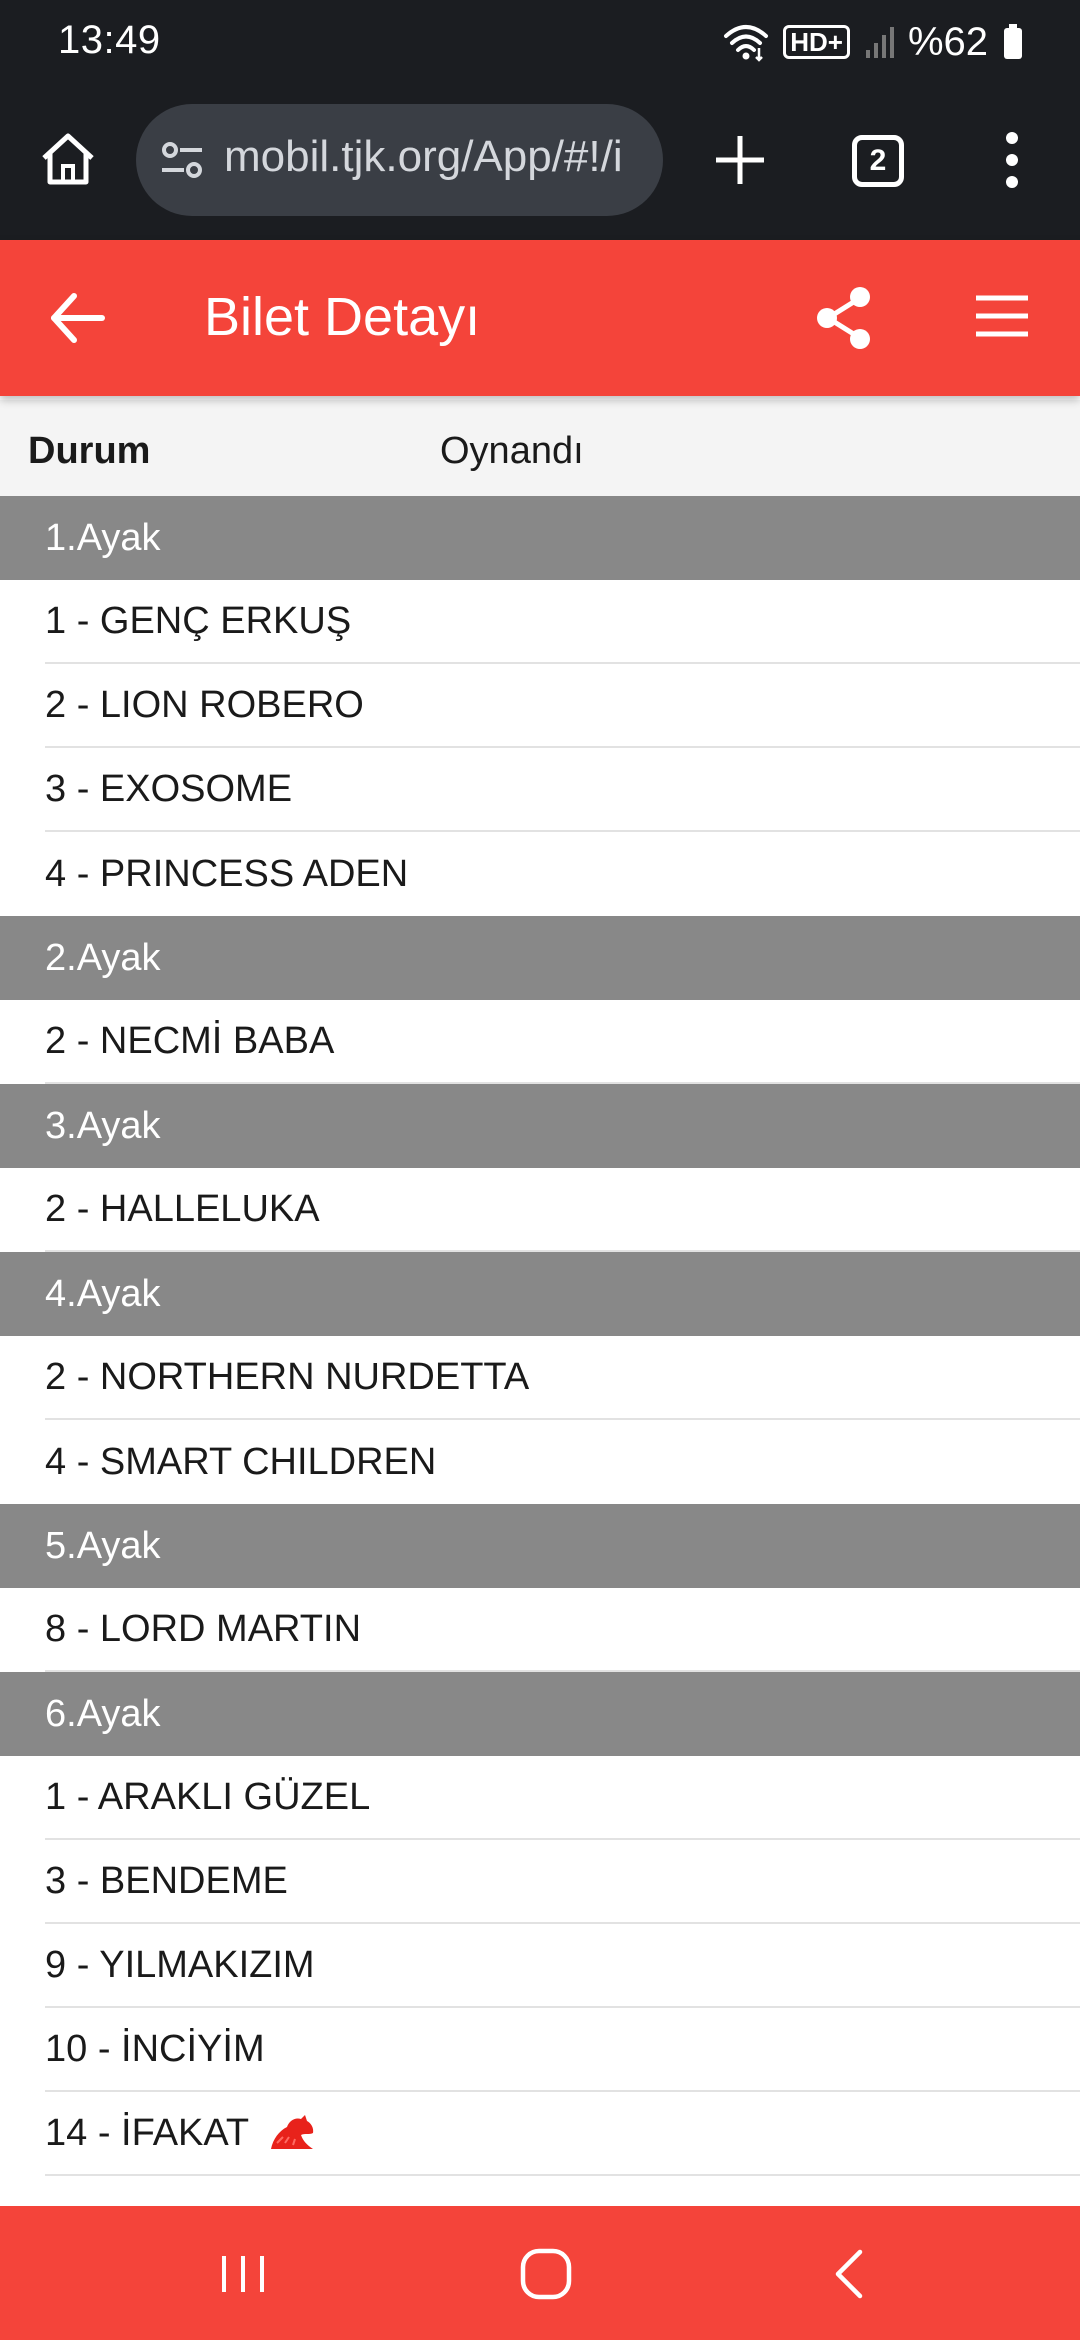  Describe the element at coordinates (433, 157) in the screenshot. I see `url-text: mobil.tjk.org/App/#!/i` at that location.